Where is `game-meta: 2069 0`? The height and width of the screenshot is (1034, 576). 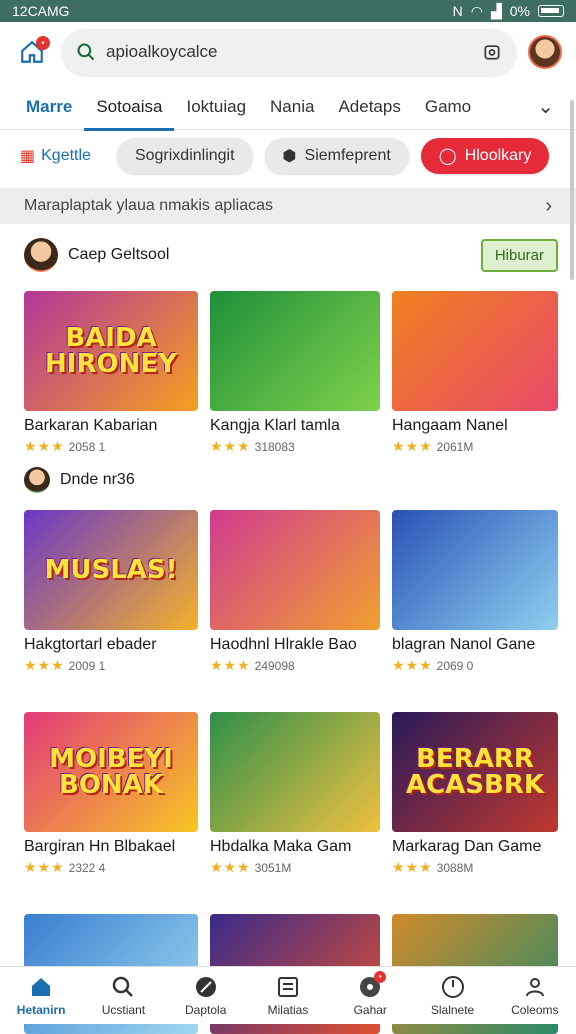 game-meta: 2069 0 is located at coordinates (455, 665).